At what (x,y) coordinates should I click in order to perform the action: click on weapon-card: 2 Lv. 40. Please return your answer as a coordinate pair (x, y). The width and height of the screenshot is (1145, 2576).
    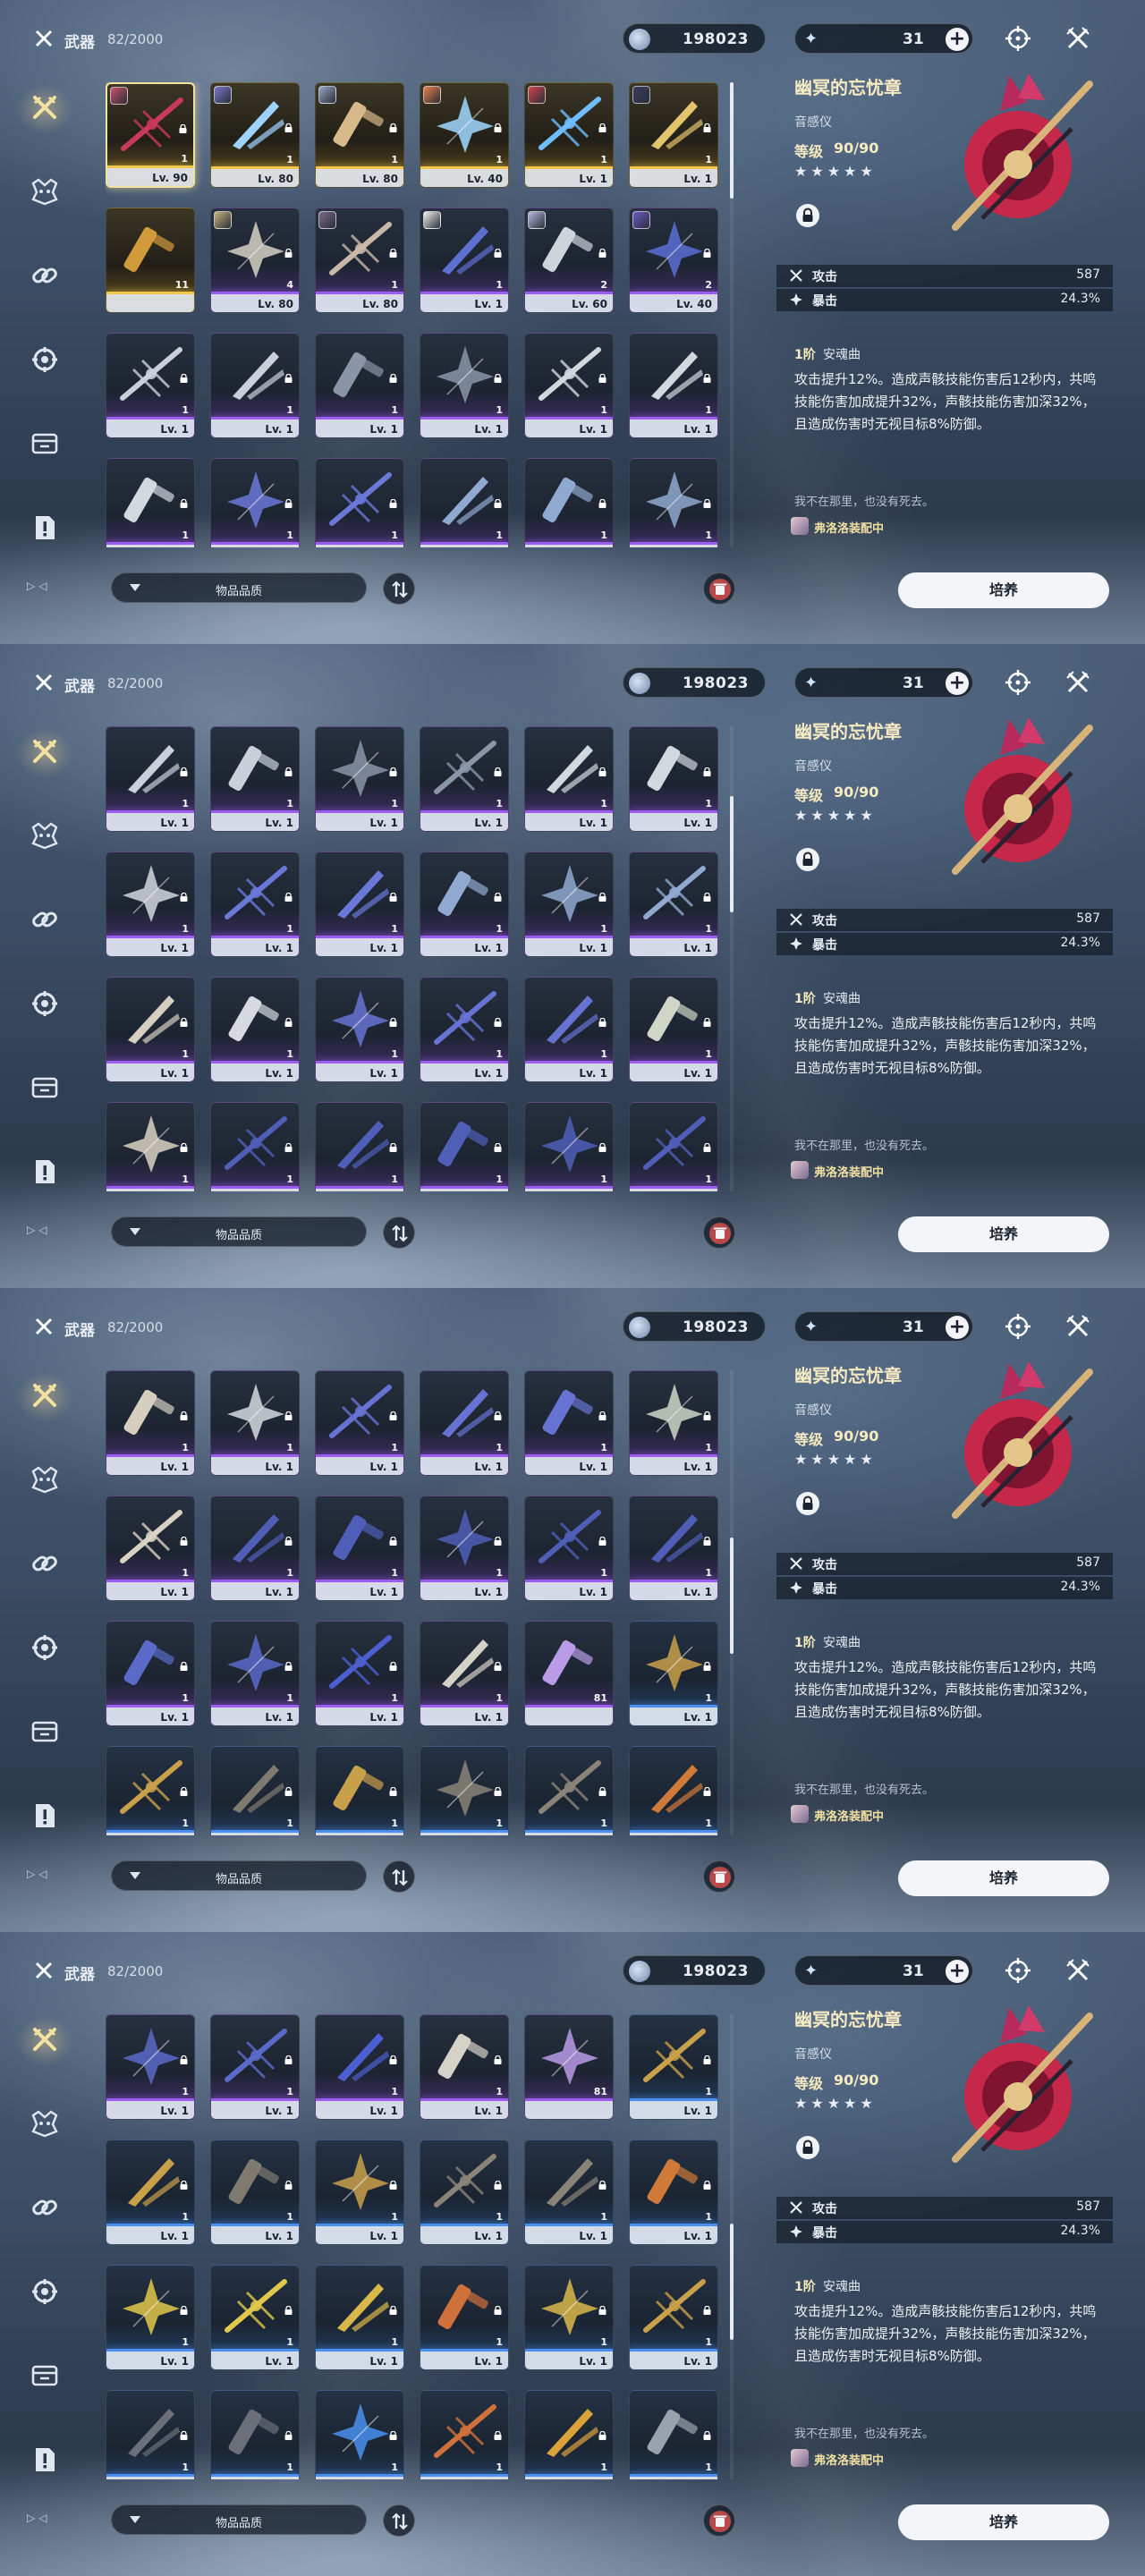
    Looking at the image, I should click on (673, 260).